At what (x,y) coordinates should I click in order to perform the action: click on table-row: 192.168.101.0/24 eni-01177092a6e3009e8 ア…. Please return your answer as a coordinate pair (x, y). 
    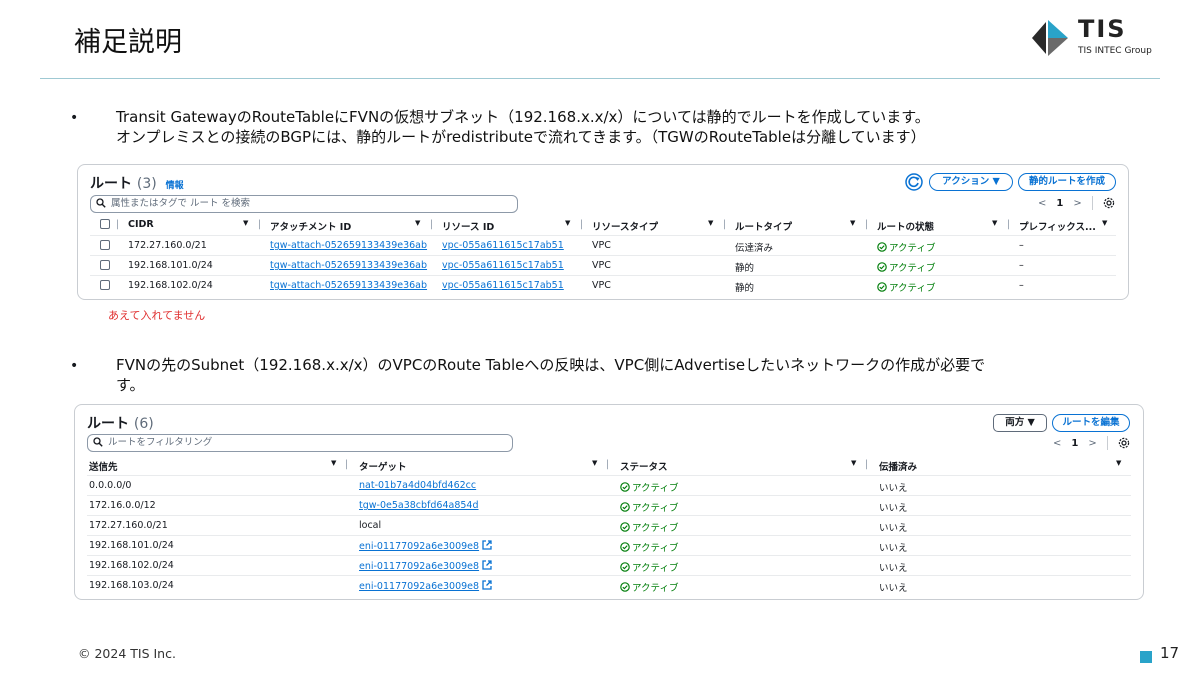
    Looking at the image, I should click on (609, 545).